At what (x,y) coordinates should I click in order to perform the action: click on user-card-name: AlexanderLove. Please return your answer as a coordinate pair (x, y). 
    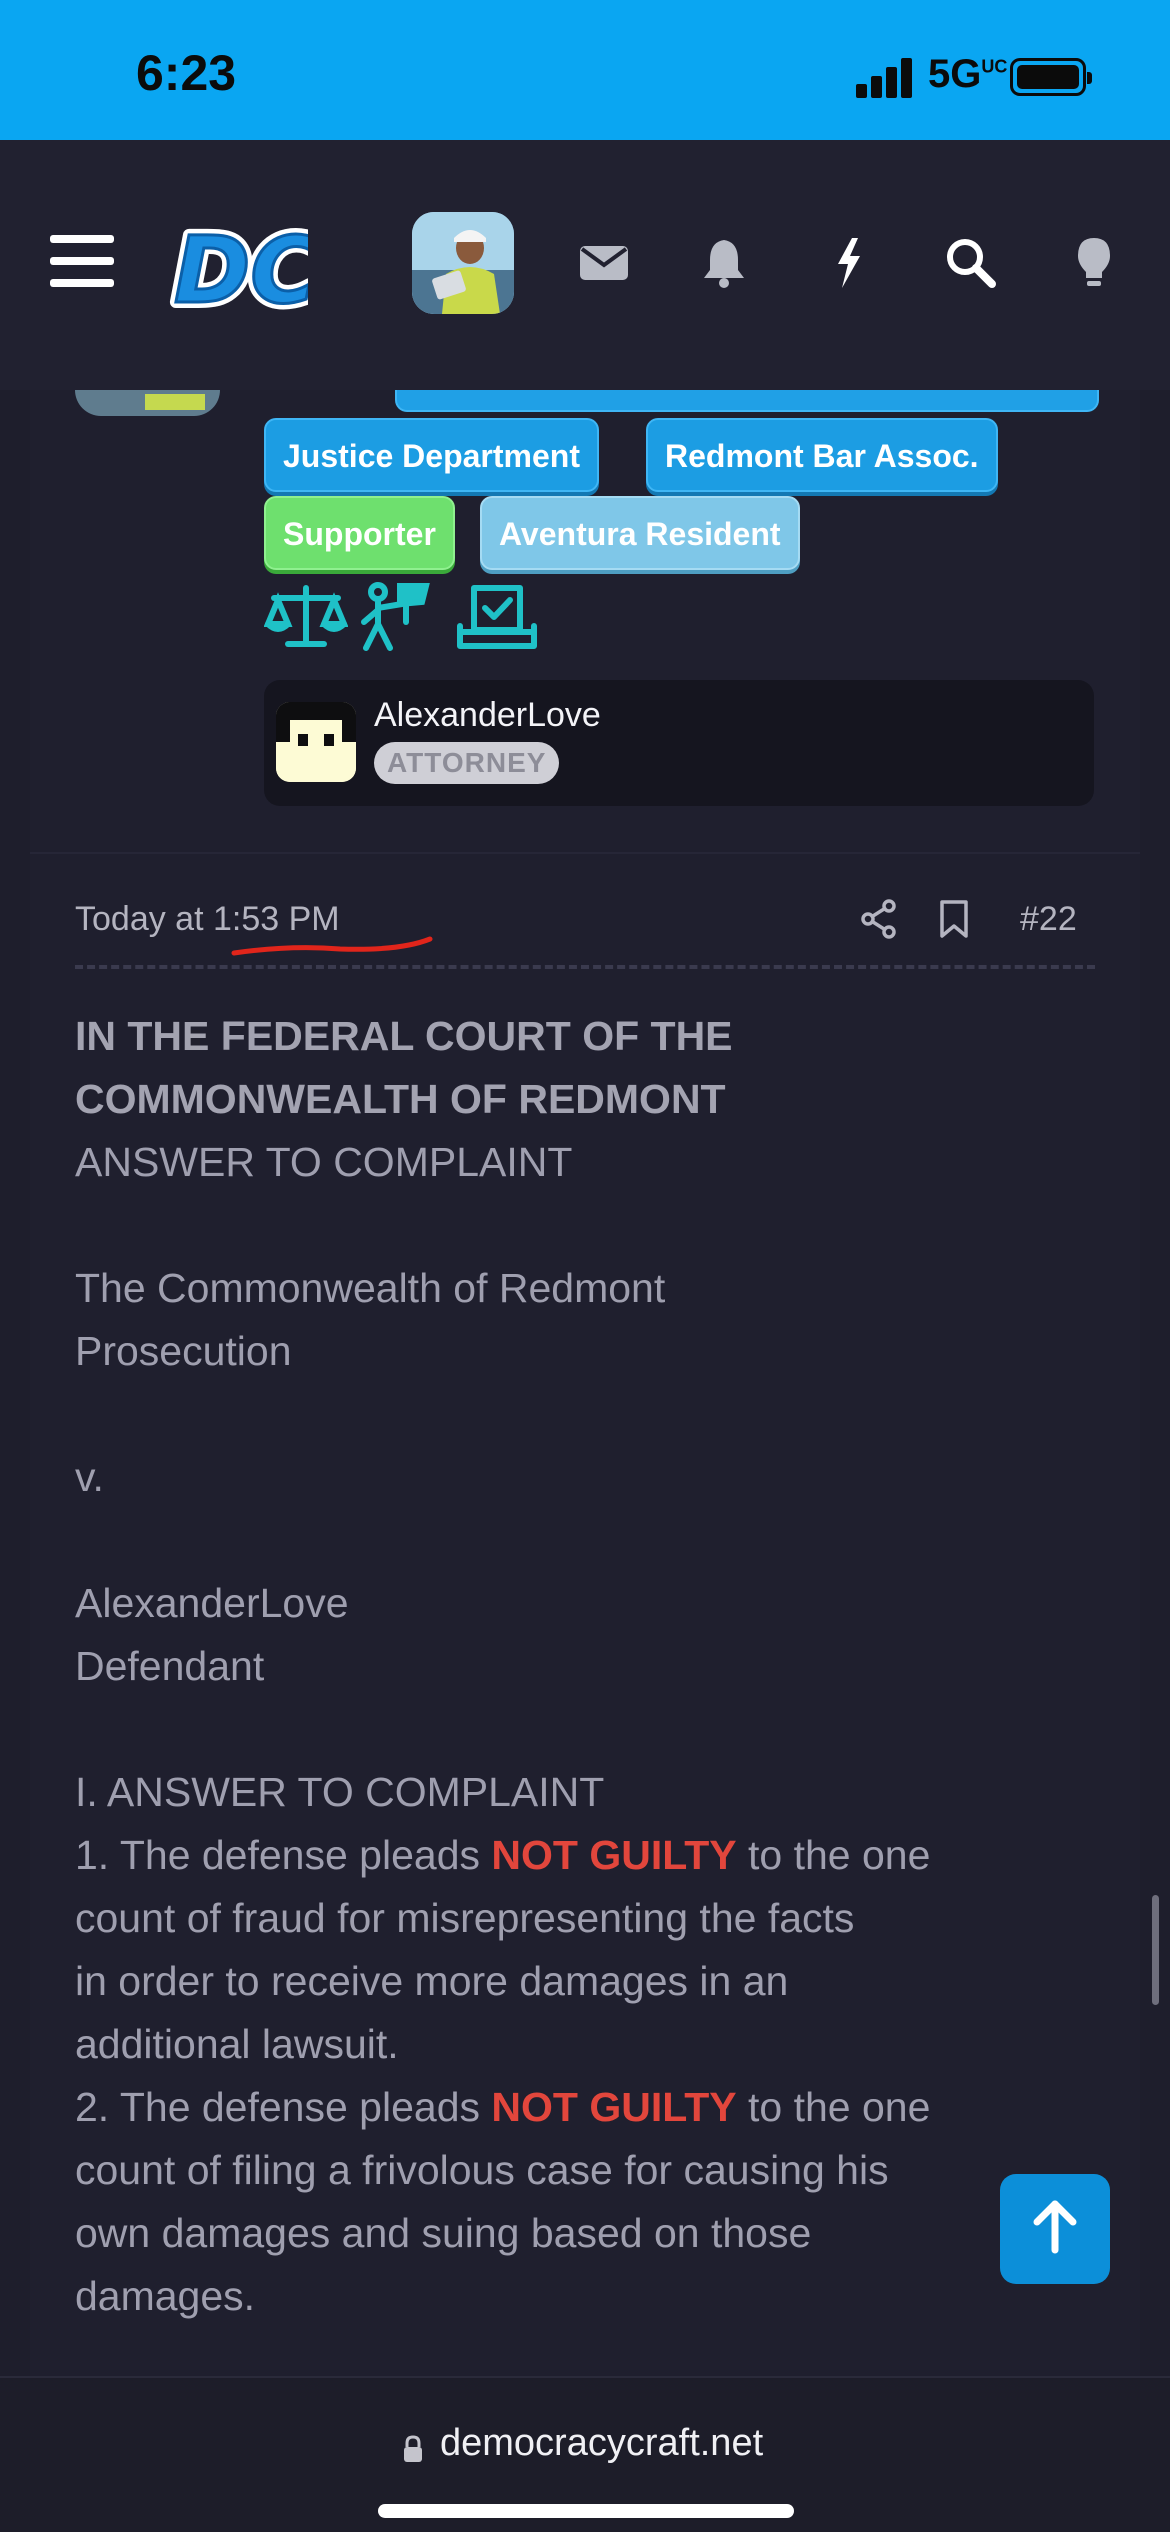
    Looking at the image, I should click on (487, 715).